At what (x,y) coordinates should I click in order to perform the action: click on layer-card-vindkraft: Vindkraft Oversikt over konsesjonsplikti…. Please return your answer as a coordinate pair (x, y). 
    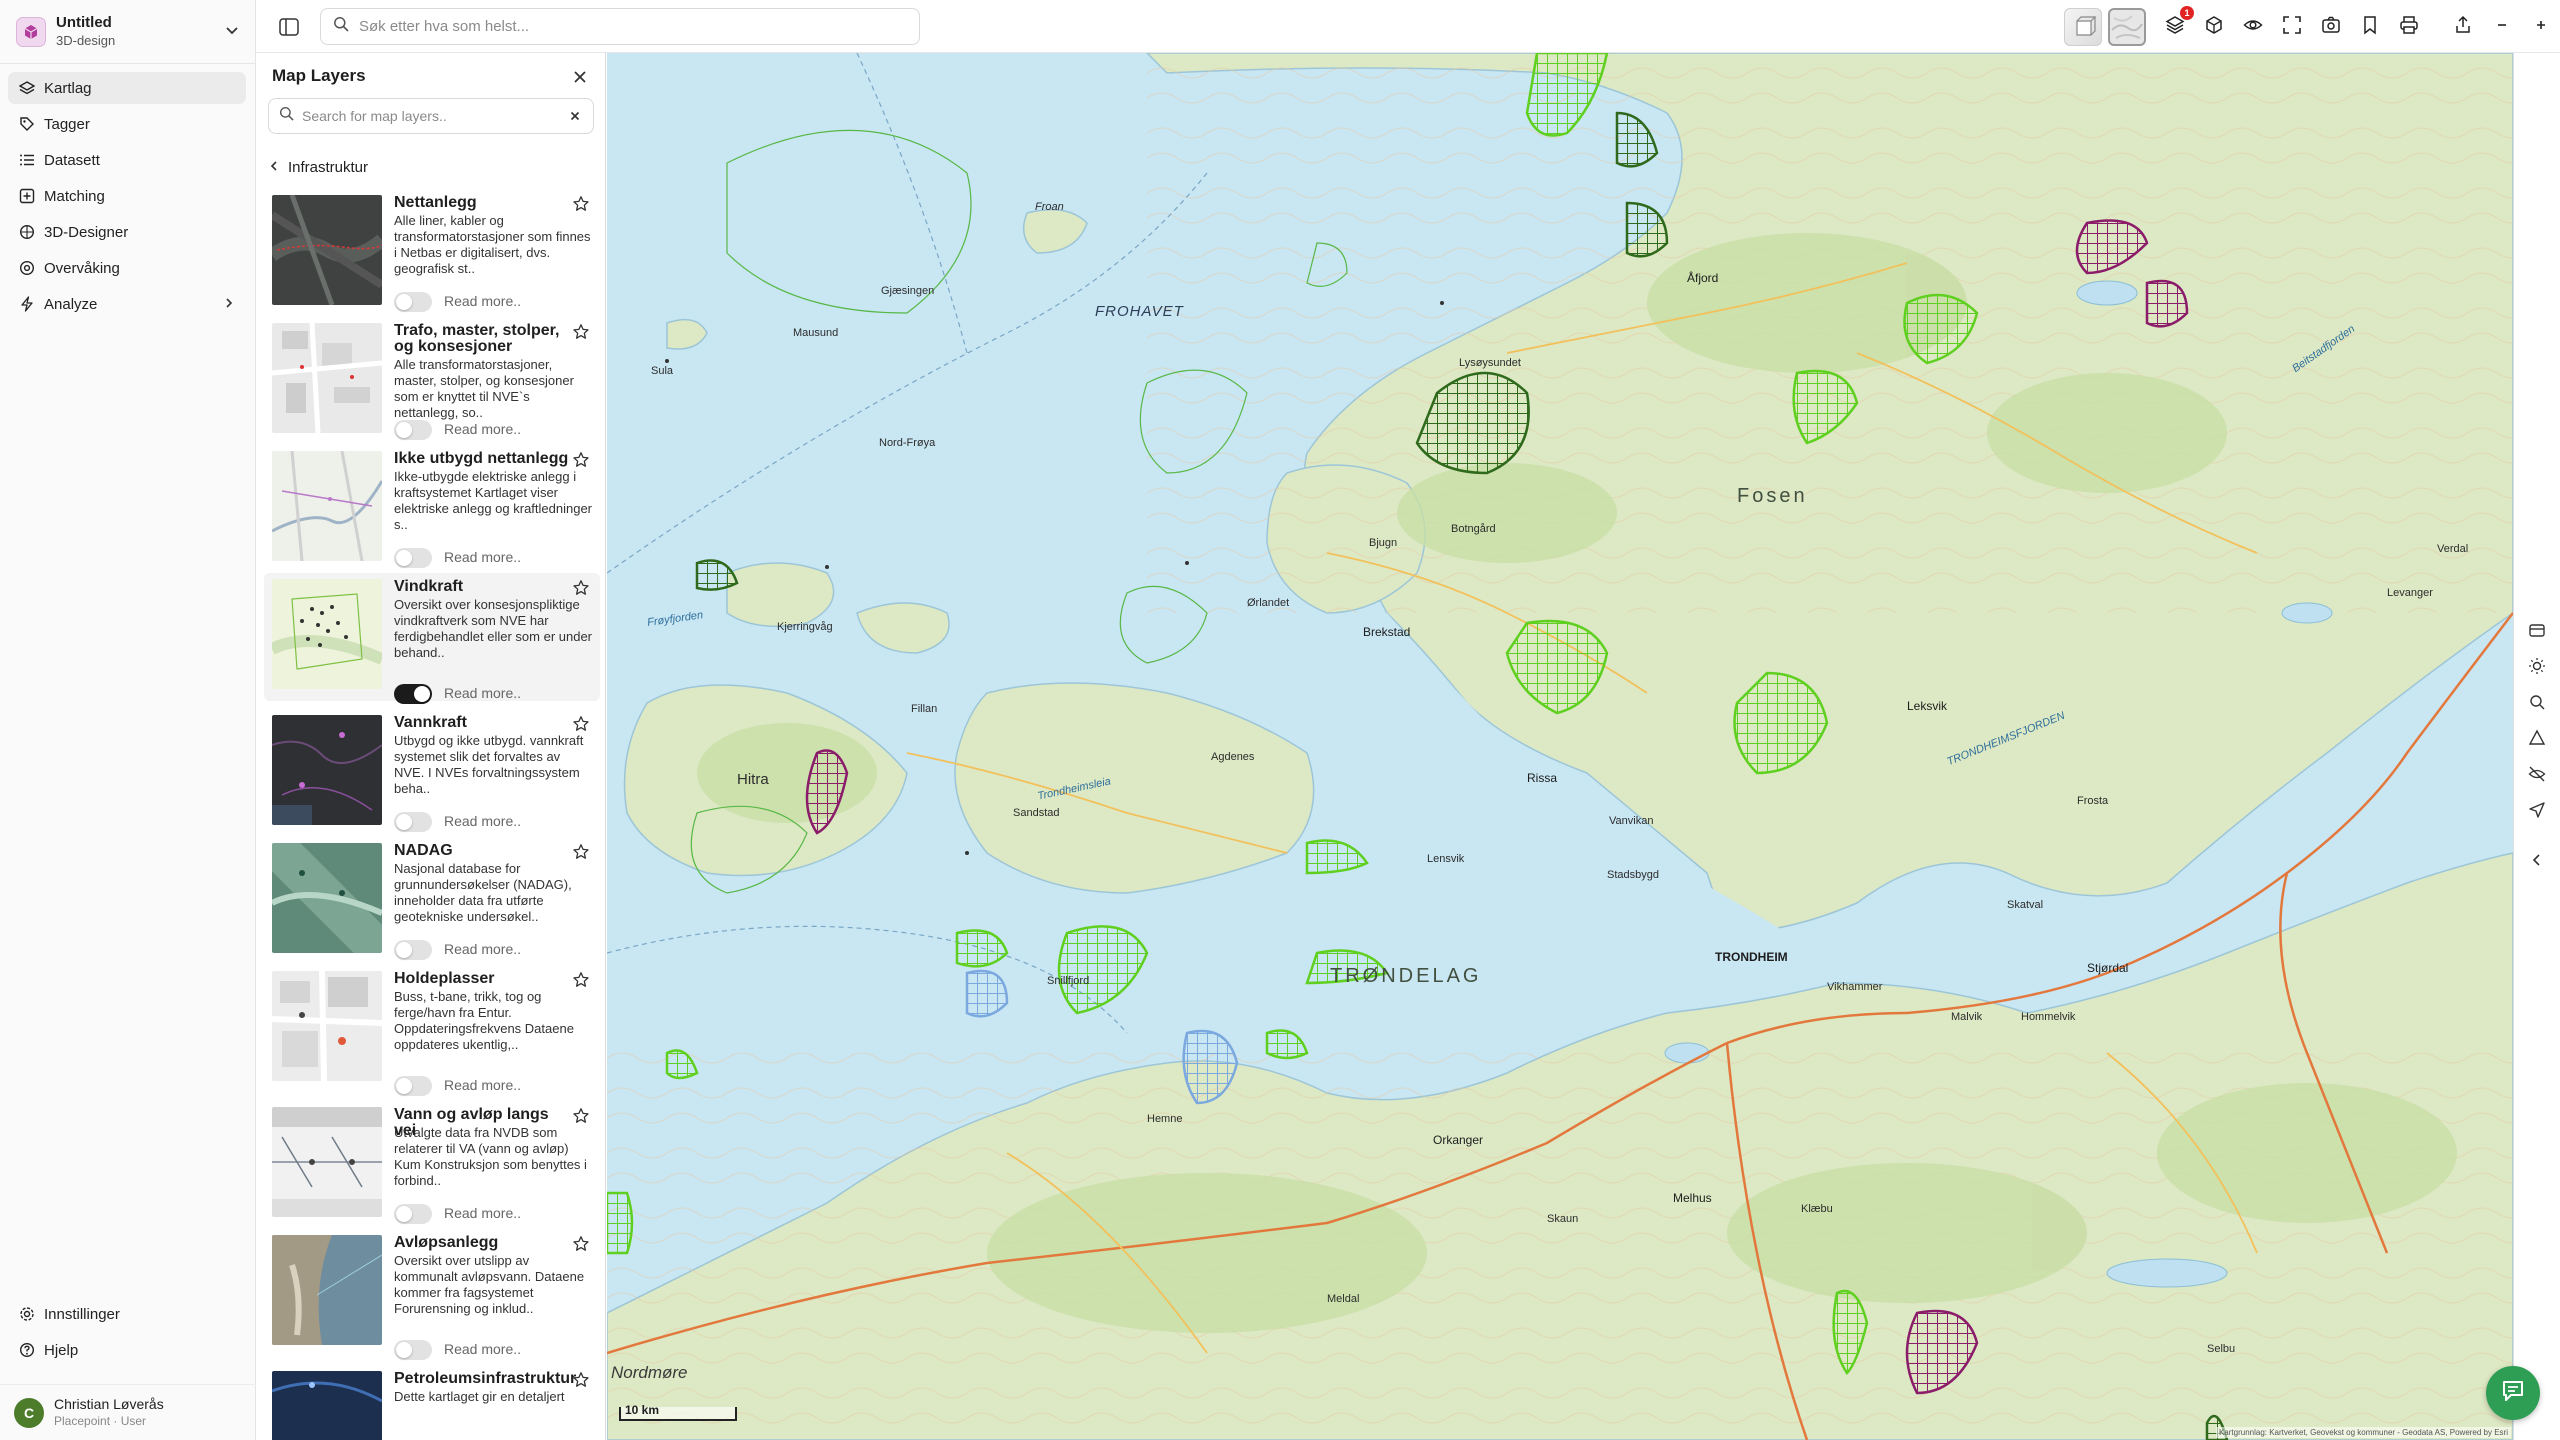
    Looking at the image, I should click on (432, 638).